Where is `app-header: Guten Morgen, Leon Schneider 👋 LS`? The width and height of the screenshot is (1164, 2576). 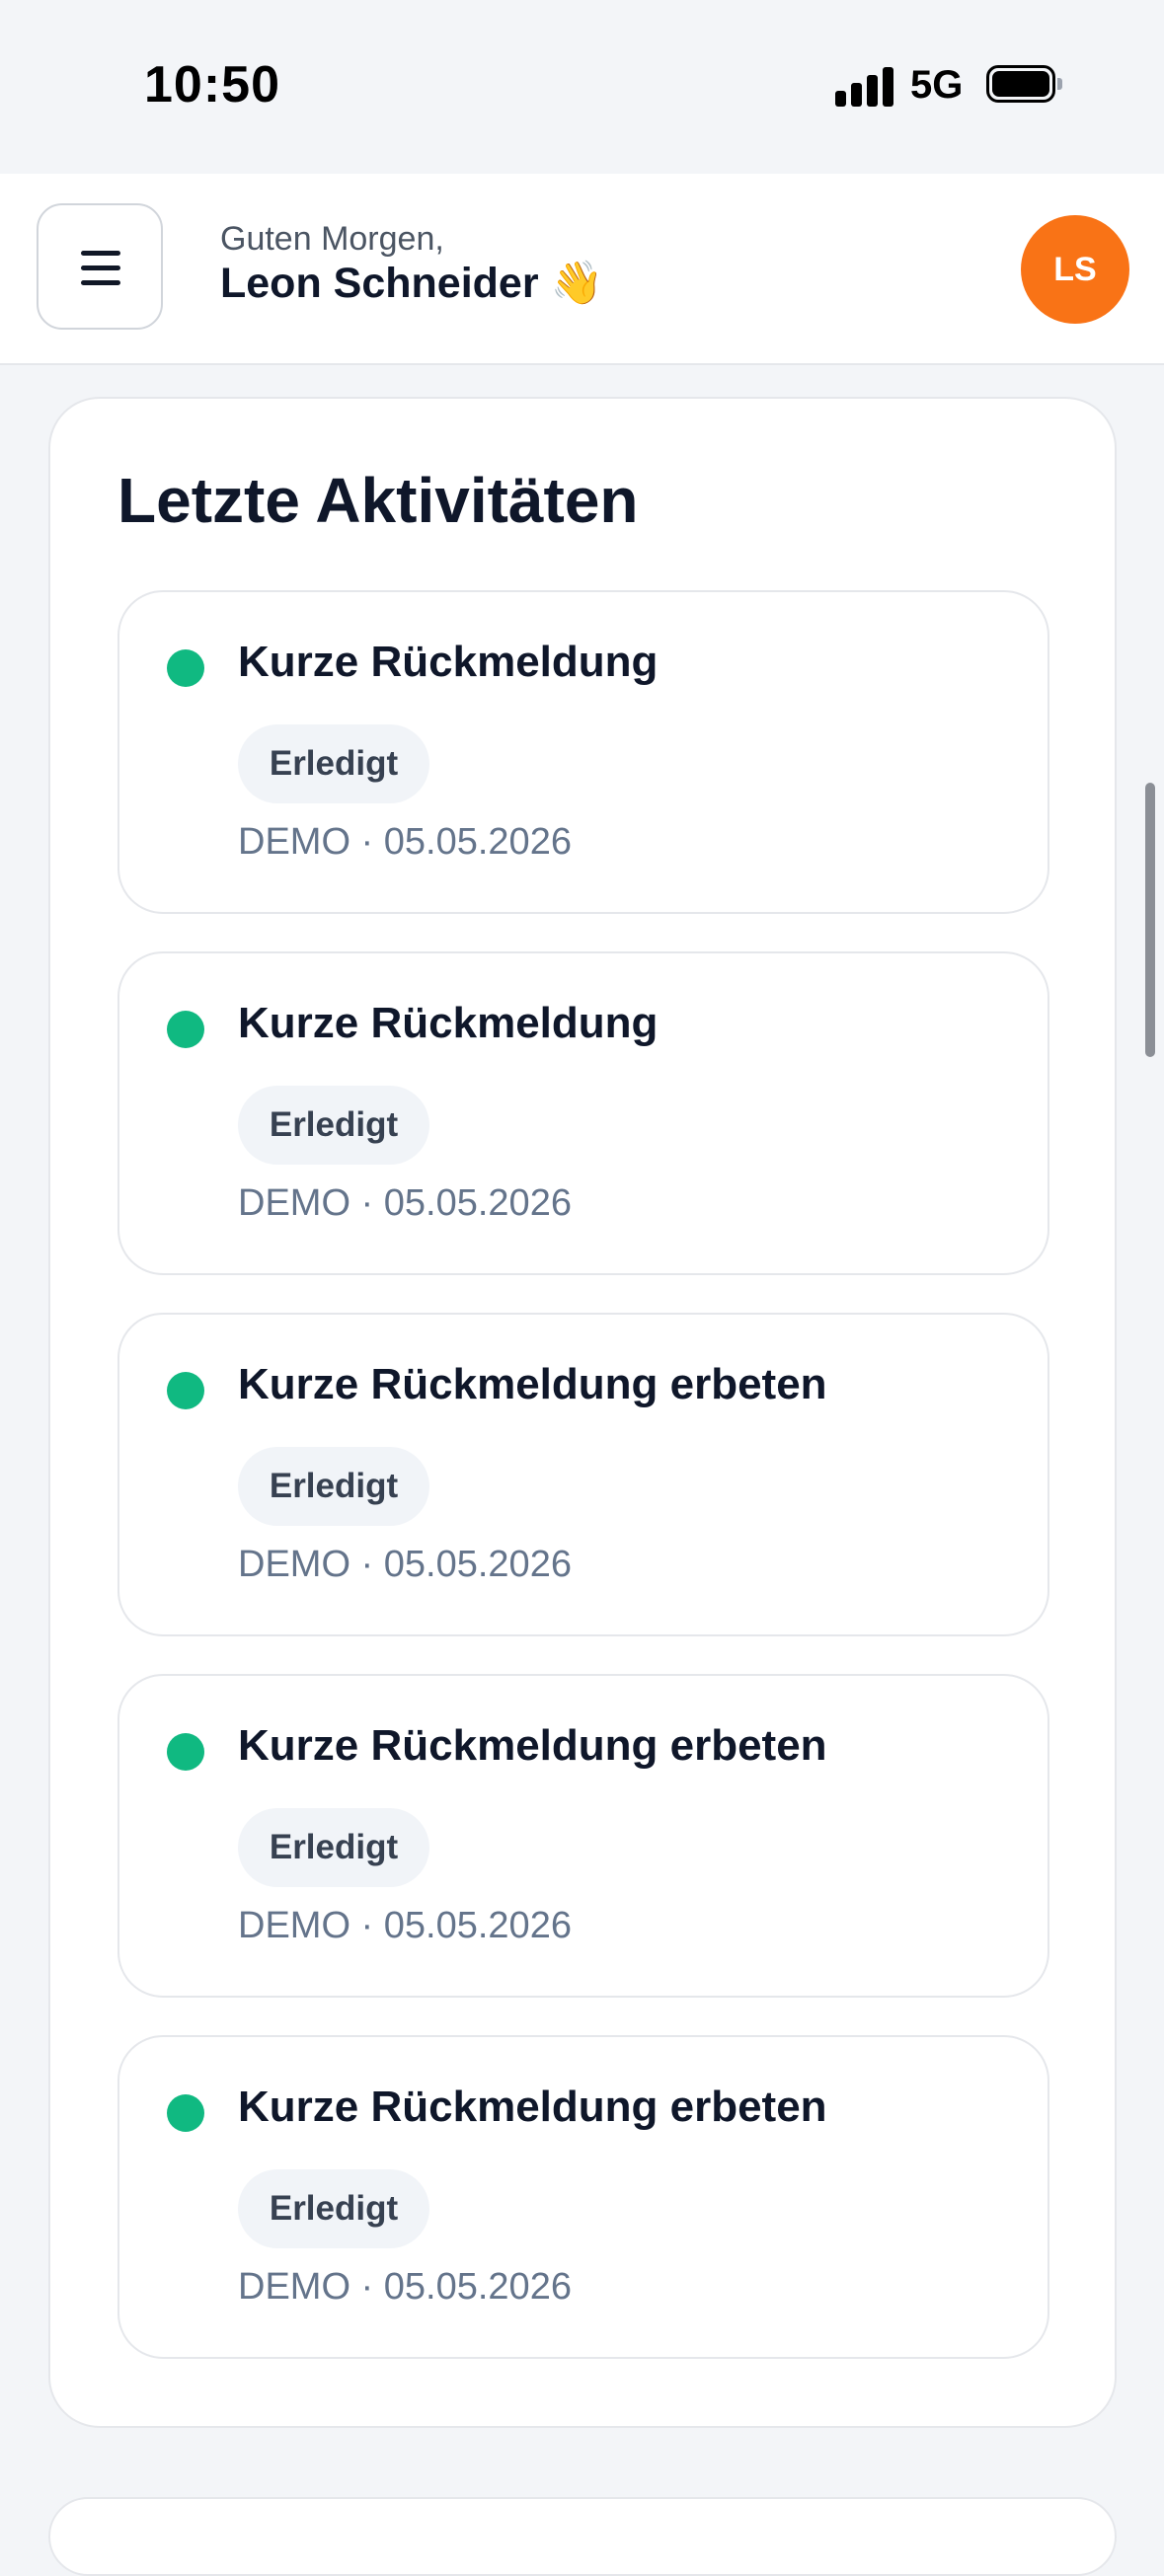
app-header: Guten Morgen, Leon Schneider 👋 LS is located at coordinates (582, 269).